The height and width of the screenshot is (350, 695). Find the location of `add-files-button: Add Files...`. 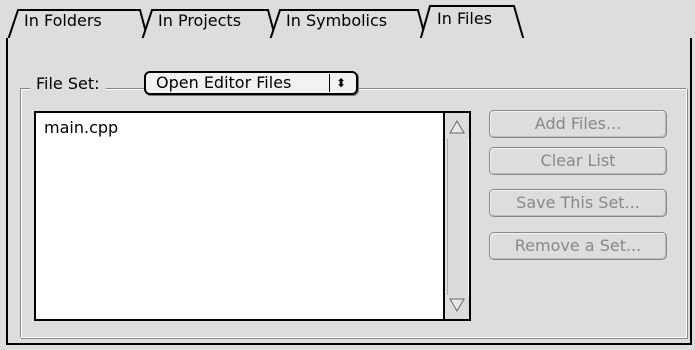

add-files-button: Add Files... is located at coordinates (578, 124).